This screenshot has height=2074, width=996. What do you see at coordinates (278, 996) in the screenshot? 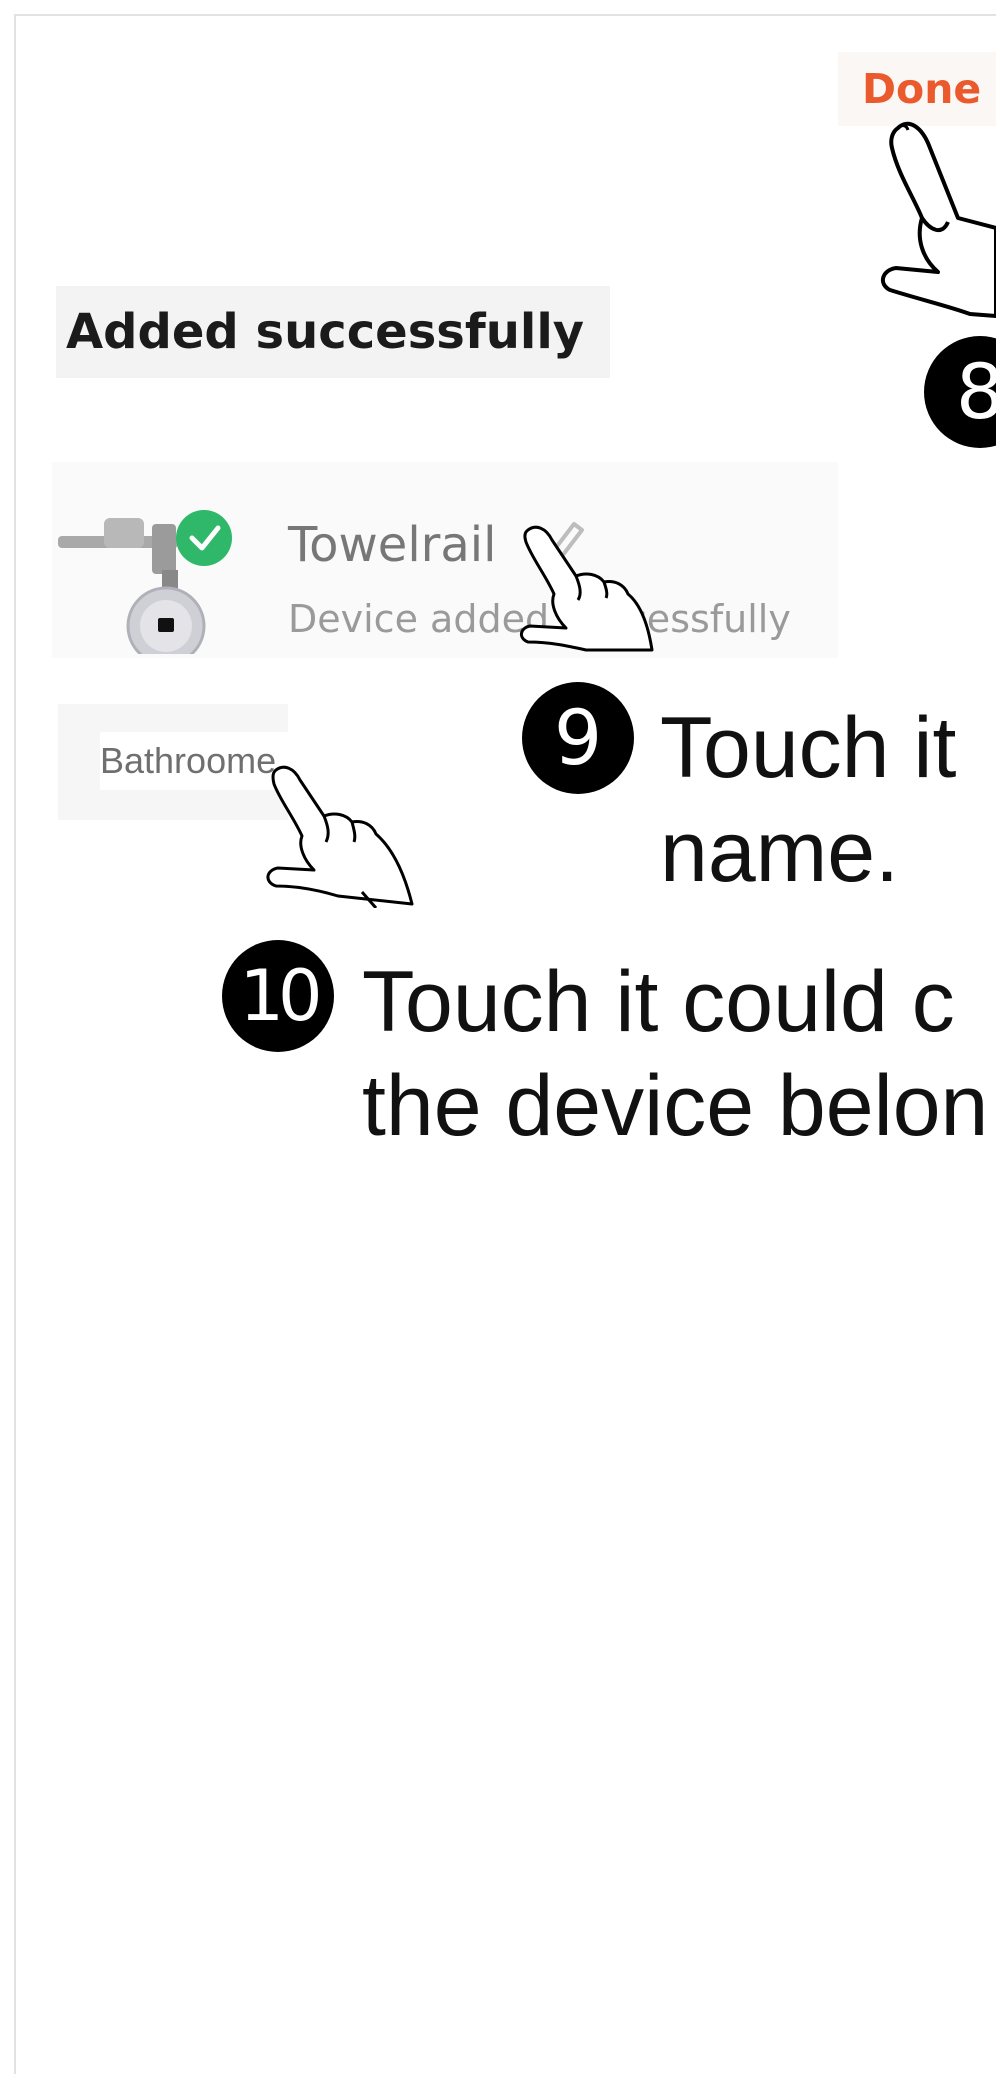
I see `step-badge-10: 10` at bounding box center [278, 996].